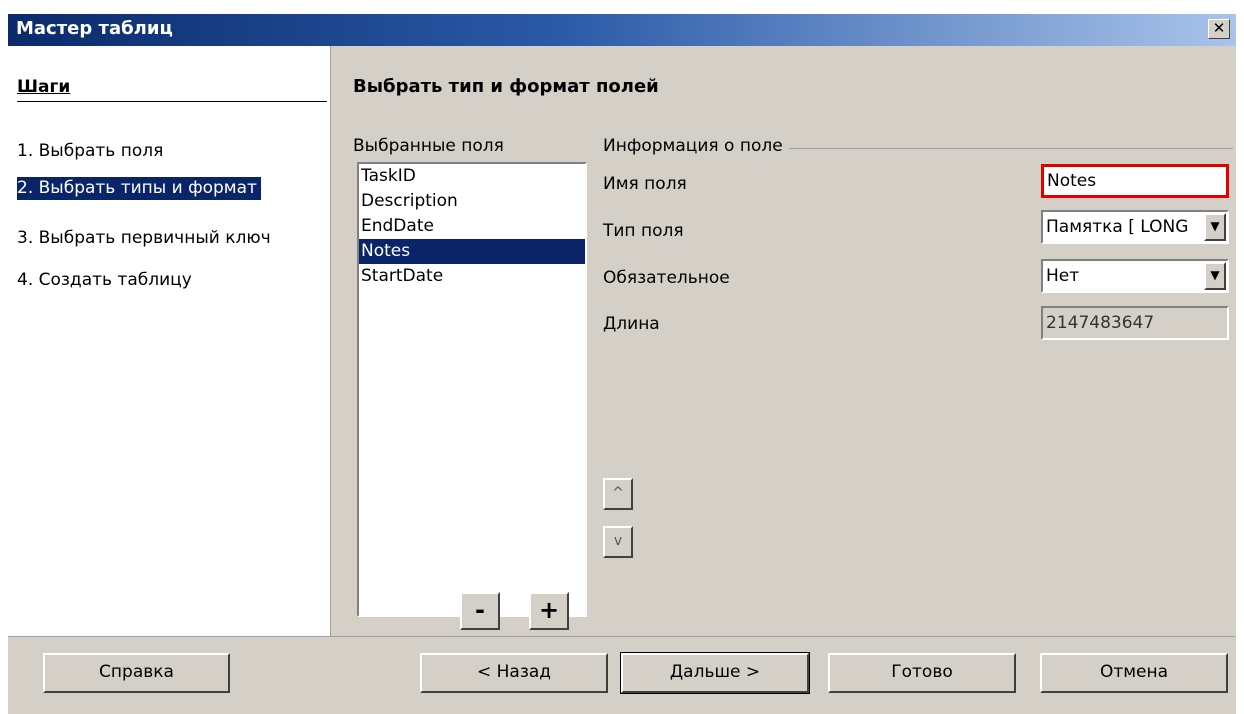 Image resolution: width=1244 pixels, height=714 pixels. Describe the element at coordinates (472, 176) in the screenshot. I see `list-item: TaskID` at that location.